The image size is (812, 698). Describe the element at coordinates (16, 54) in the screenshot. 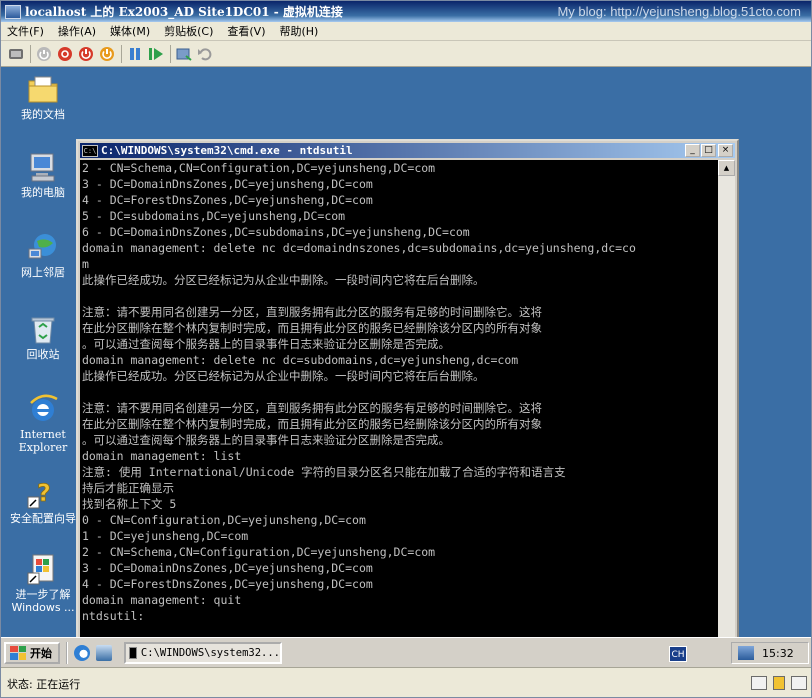

I see `ctrl-alt-del-icon` at that location.